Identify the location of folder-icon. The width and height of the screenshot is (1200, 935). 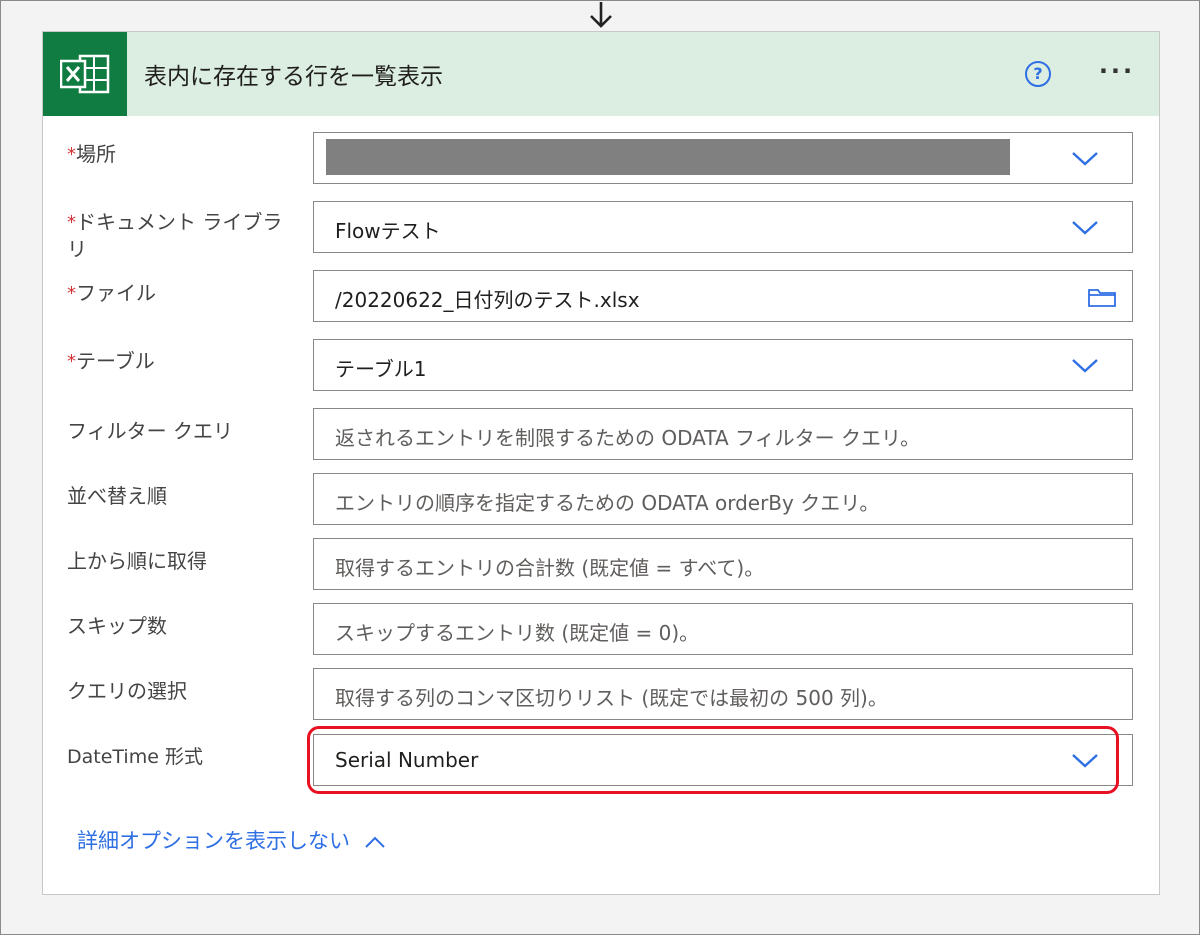
(1102, 297).